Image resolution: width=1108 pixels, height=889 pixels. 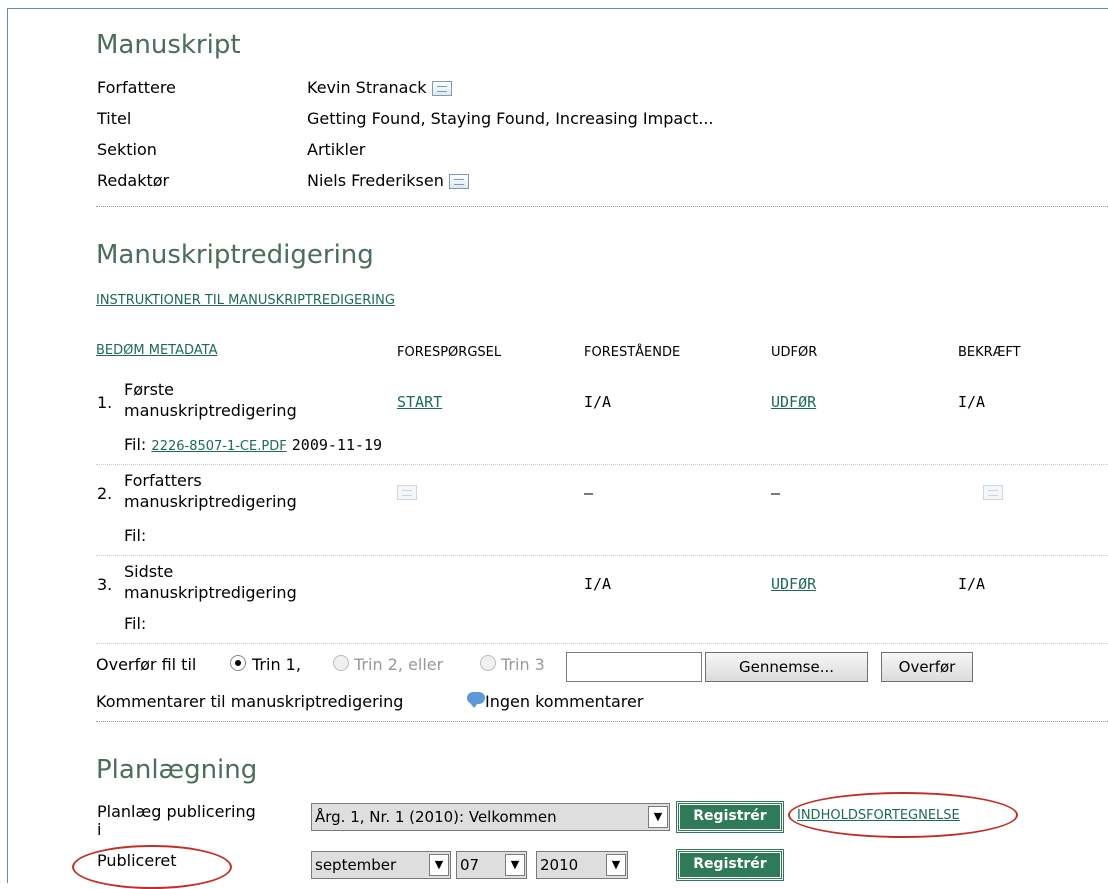 I want to click on copyedit-instructions-link: INSTRUKTIONER TIL MANUSKRIPTREDIGERING, so click(x=245, y=300).